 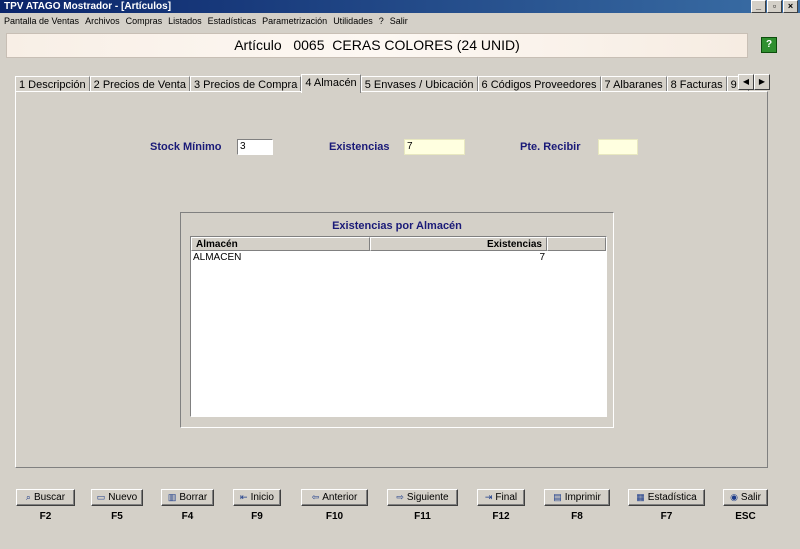 I want to click on menu-utilidades: Utilidades, so click(x=353, y=21).